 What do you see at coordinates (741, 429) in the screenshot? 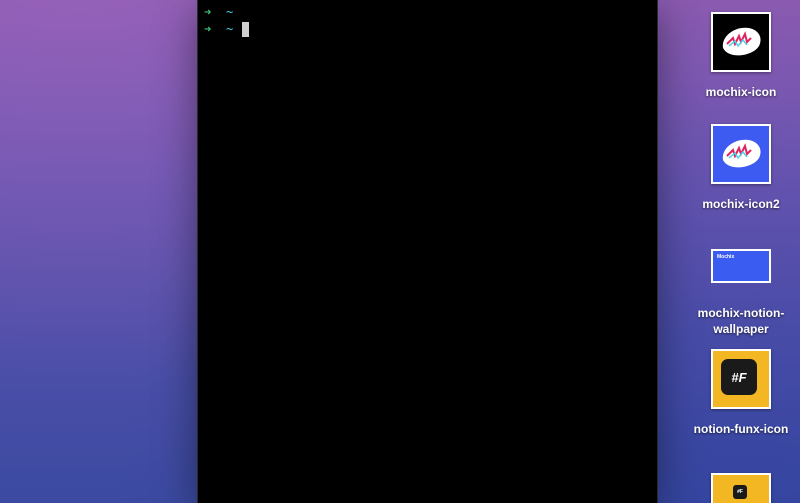
I see `desktop-icon-label: notion-funx-icon` at bounding box center [741, 429].